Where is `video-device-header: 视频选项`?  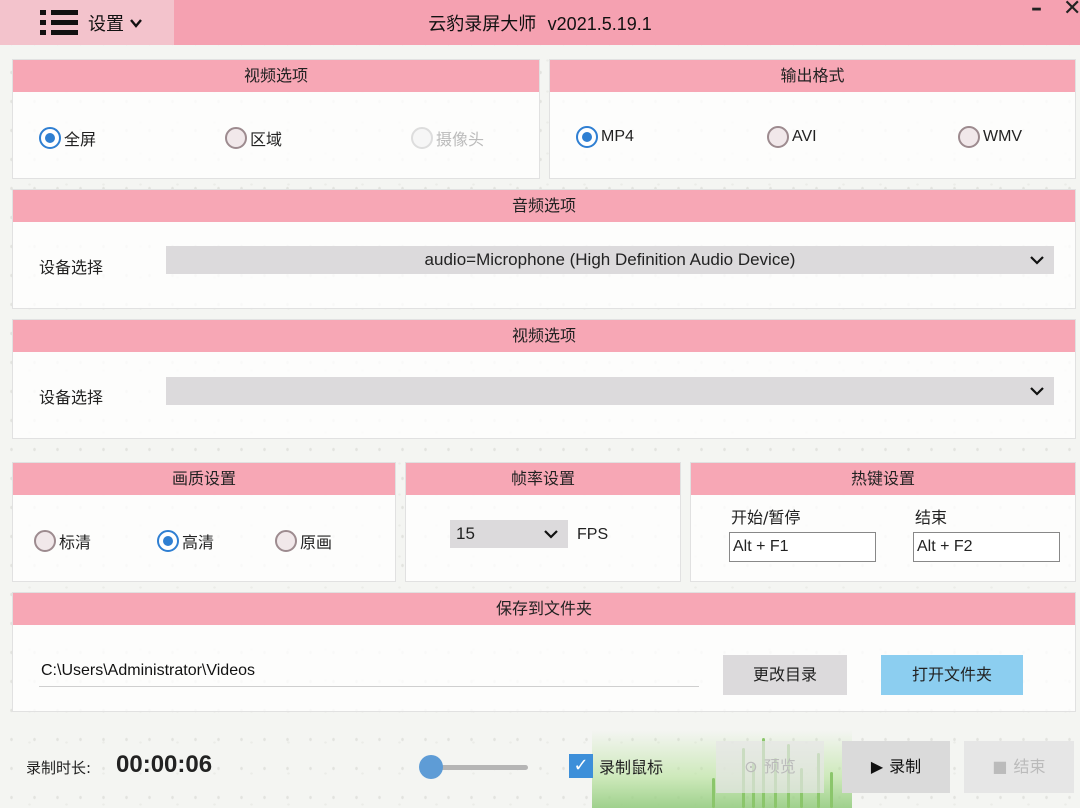 video-device-header: 视频选项 is located at coordinates (544, 336).